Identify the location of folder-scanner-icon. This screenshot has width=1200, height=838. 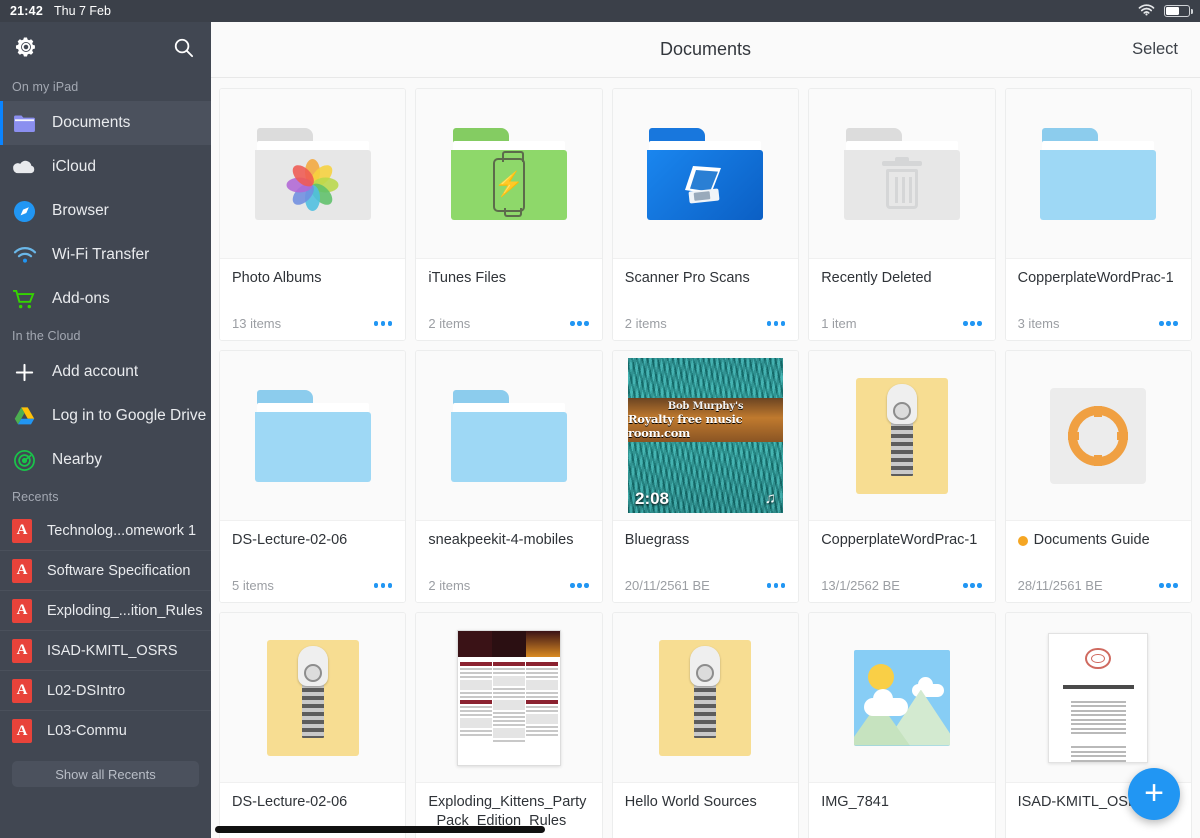
(705, 173).